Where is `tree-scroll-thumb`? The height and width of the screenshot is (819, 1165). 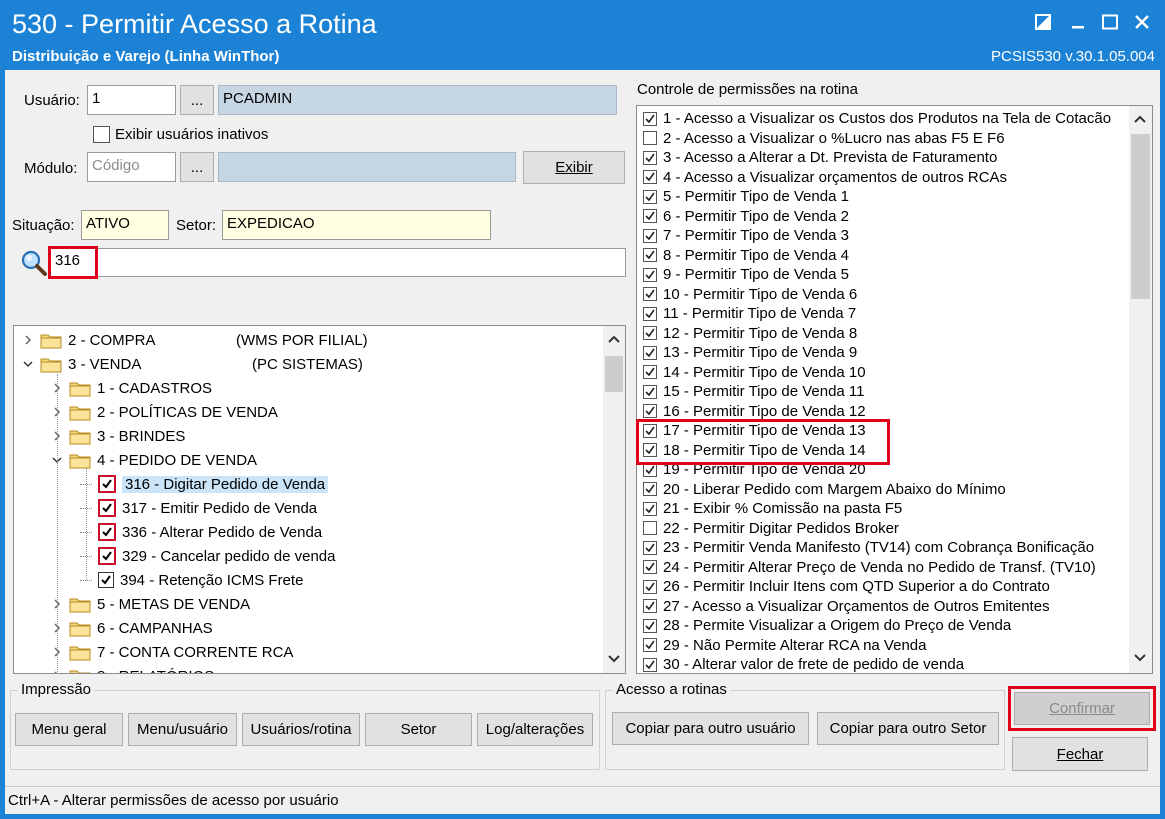 tree-scroll-thumb is located at coordinates (614, 374).